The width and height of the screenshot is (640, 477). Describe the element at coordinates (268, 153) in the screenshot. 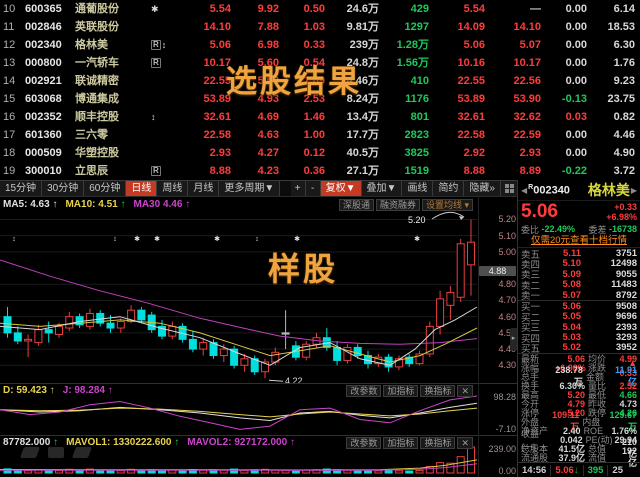

I see `change-percent: 4.27` at that location.